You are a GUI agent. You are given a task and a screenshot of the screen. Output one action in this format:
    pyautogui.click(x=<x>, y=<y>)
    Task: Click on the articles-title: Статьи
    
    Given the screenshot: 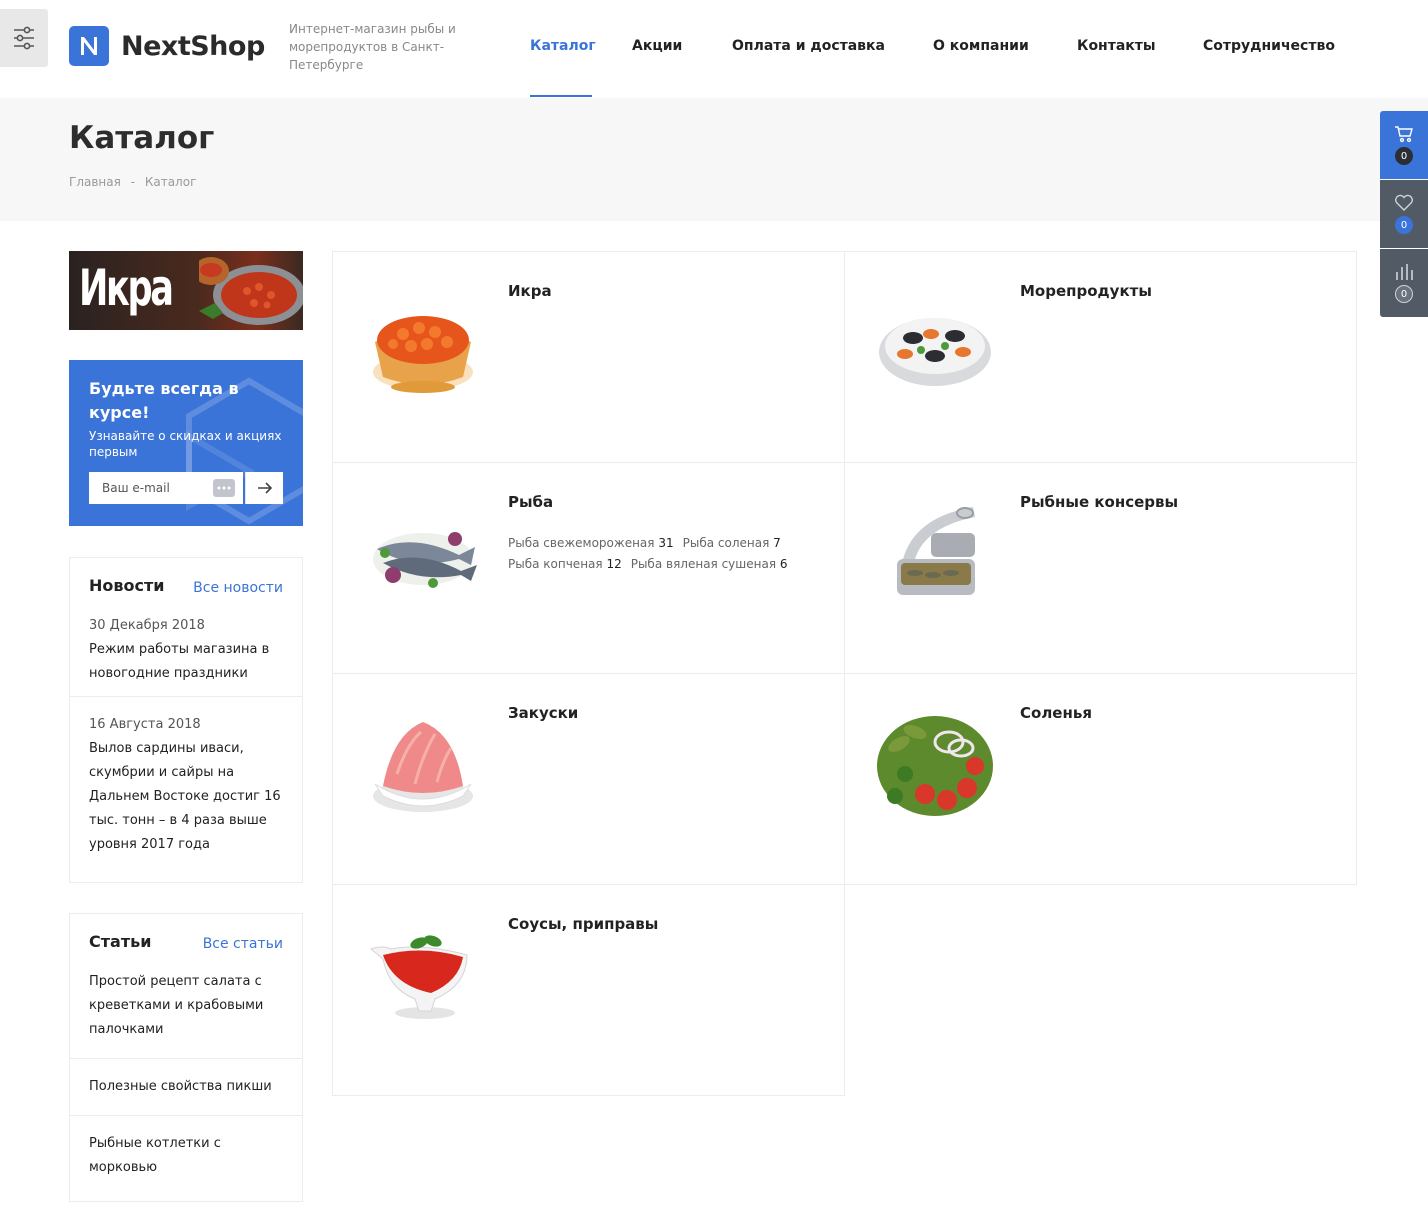 What is the action you would take?
    pyautogui.click(x=120, y=941)
    